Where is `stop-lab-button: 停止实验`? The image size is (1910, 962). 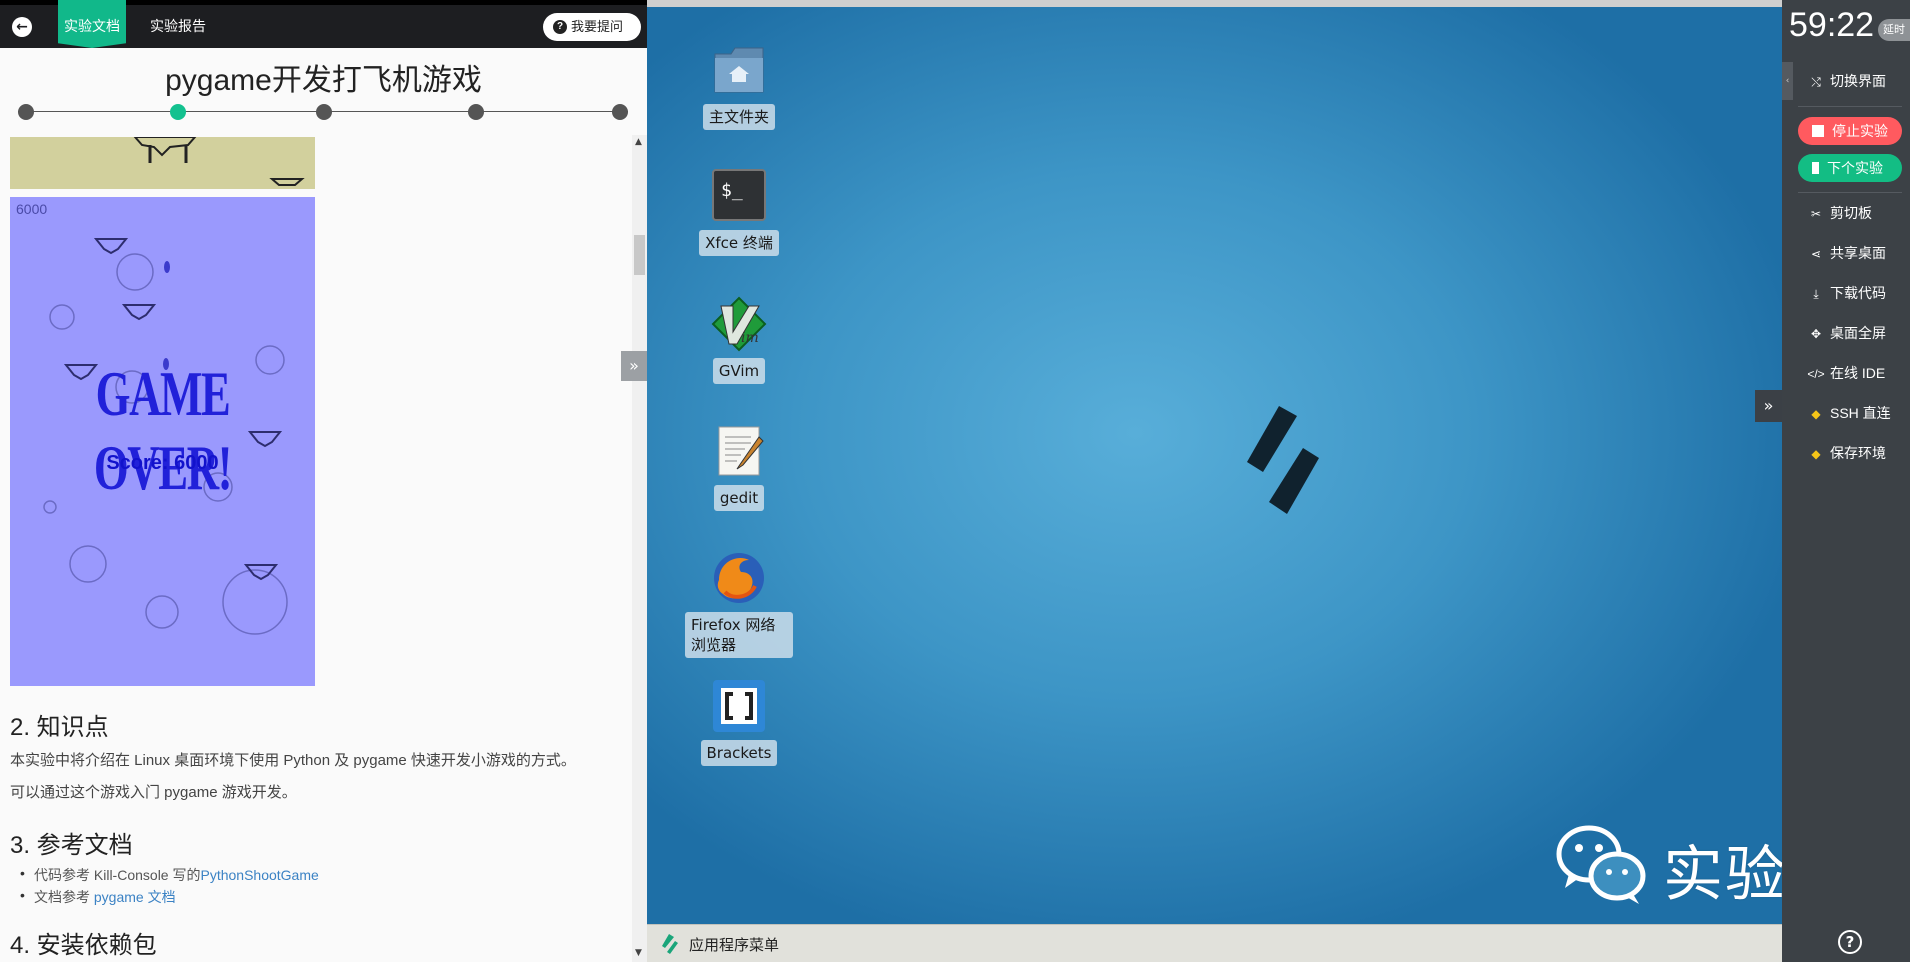
stop-lab-button: 停止实验 is located at coordinates (1850, 131).